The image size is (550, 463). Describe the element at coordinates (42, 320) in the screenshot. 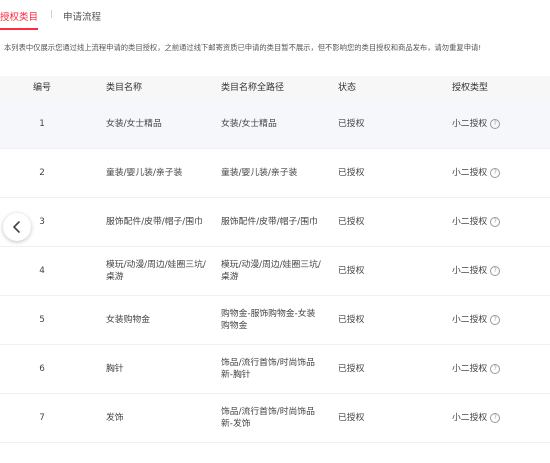

I see `row-num: 5` at that location.